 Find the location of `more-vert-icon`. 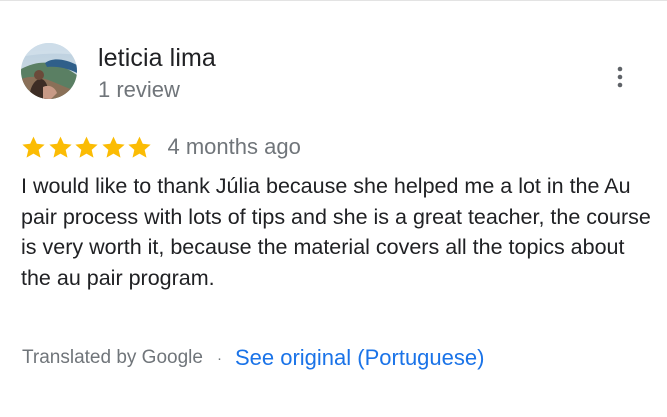

more-vert-icon is located at coordinates (620, 77).